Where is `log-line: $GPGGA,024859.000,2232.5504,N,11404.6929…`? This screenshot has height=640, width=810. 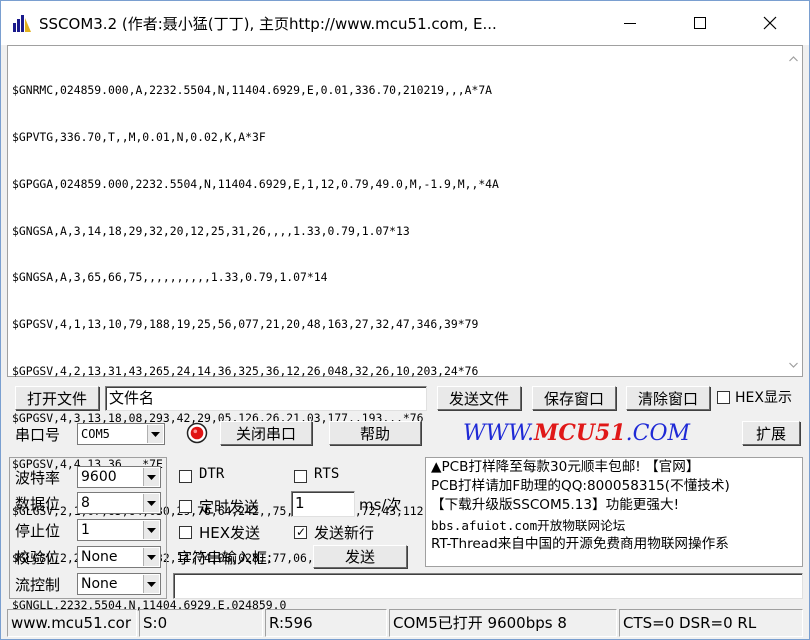
log-line: $GPGGA,024859.000,2232.5504,N,11404.6929… is located at coordinates (255, 183).